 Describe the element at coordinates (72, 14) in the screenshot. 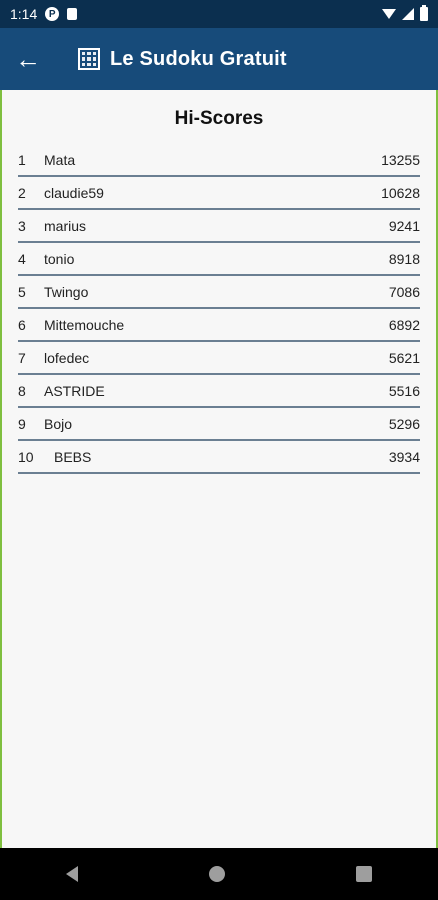

I see `sim-card-icon` at that location.